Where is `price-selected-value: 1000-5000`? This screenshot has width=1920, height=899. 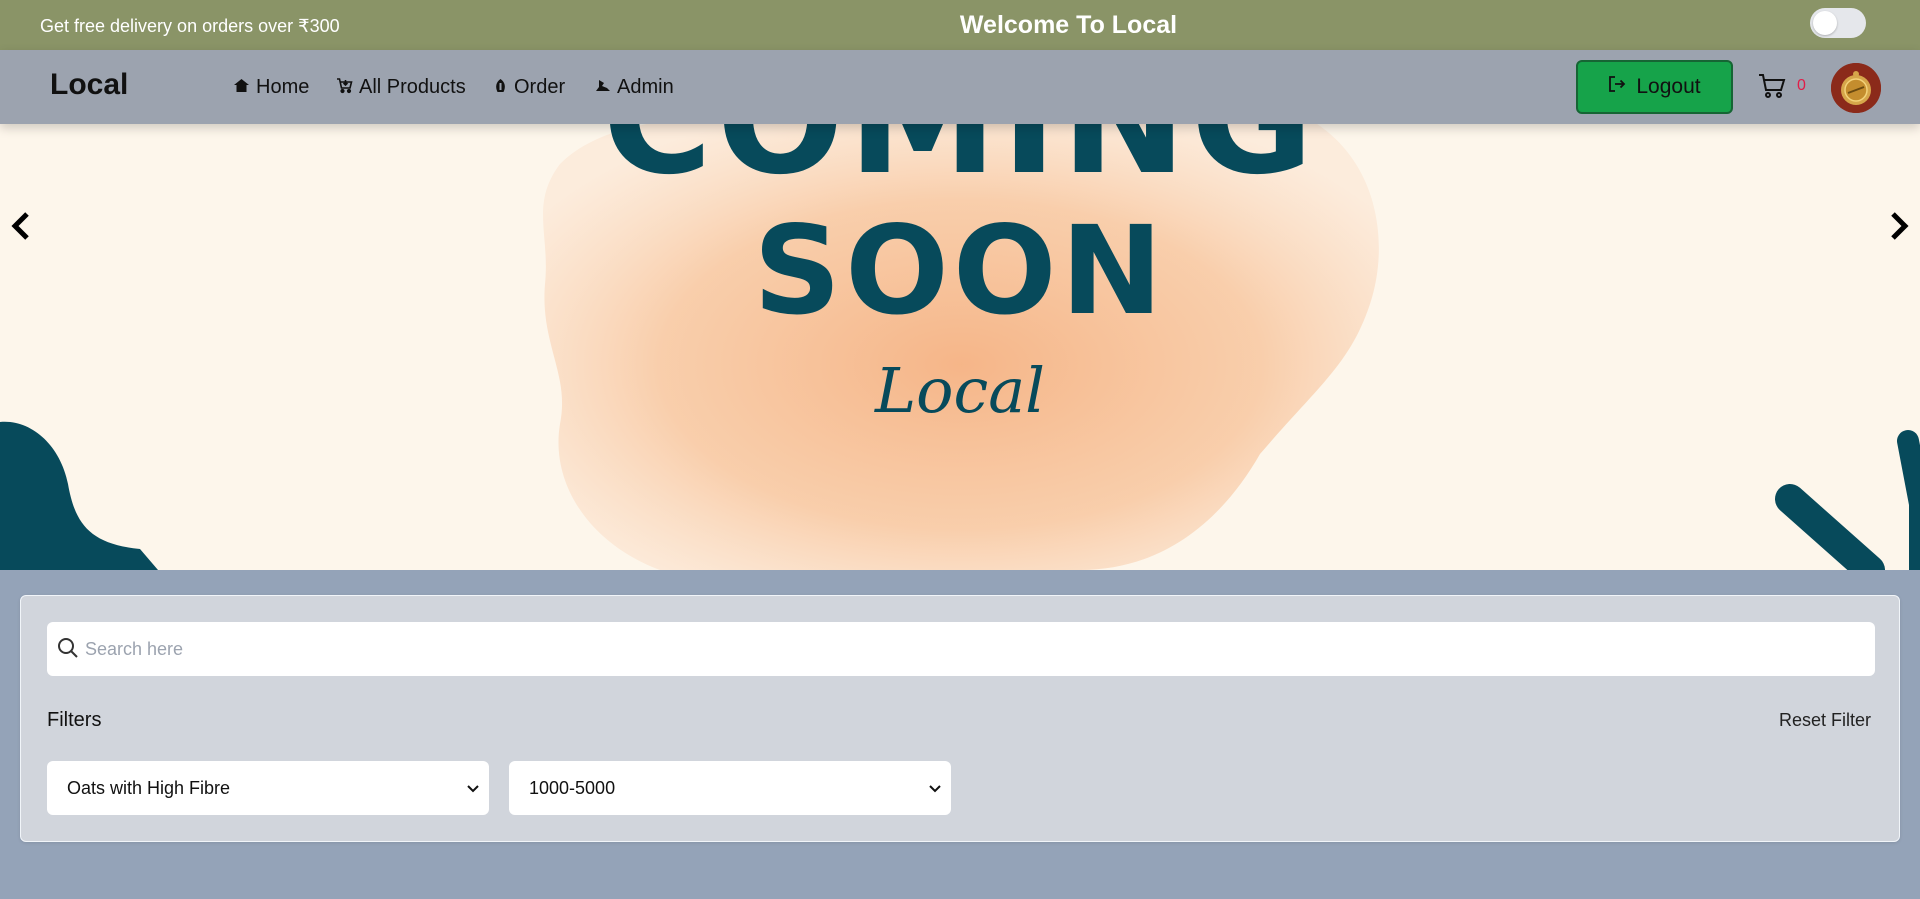
price-selected-value: 1000-5000 is located at coordinates (572, 788).